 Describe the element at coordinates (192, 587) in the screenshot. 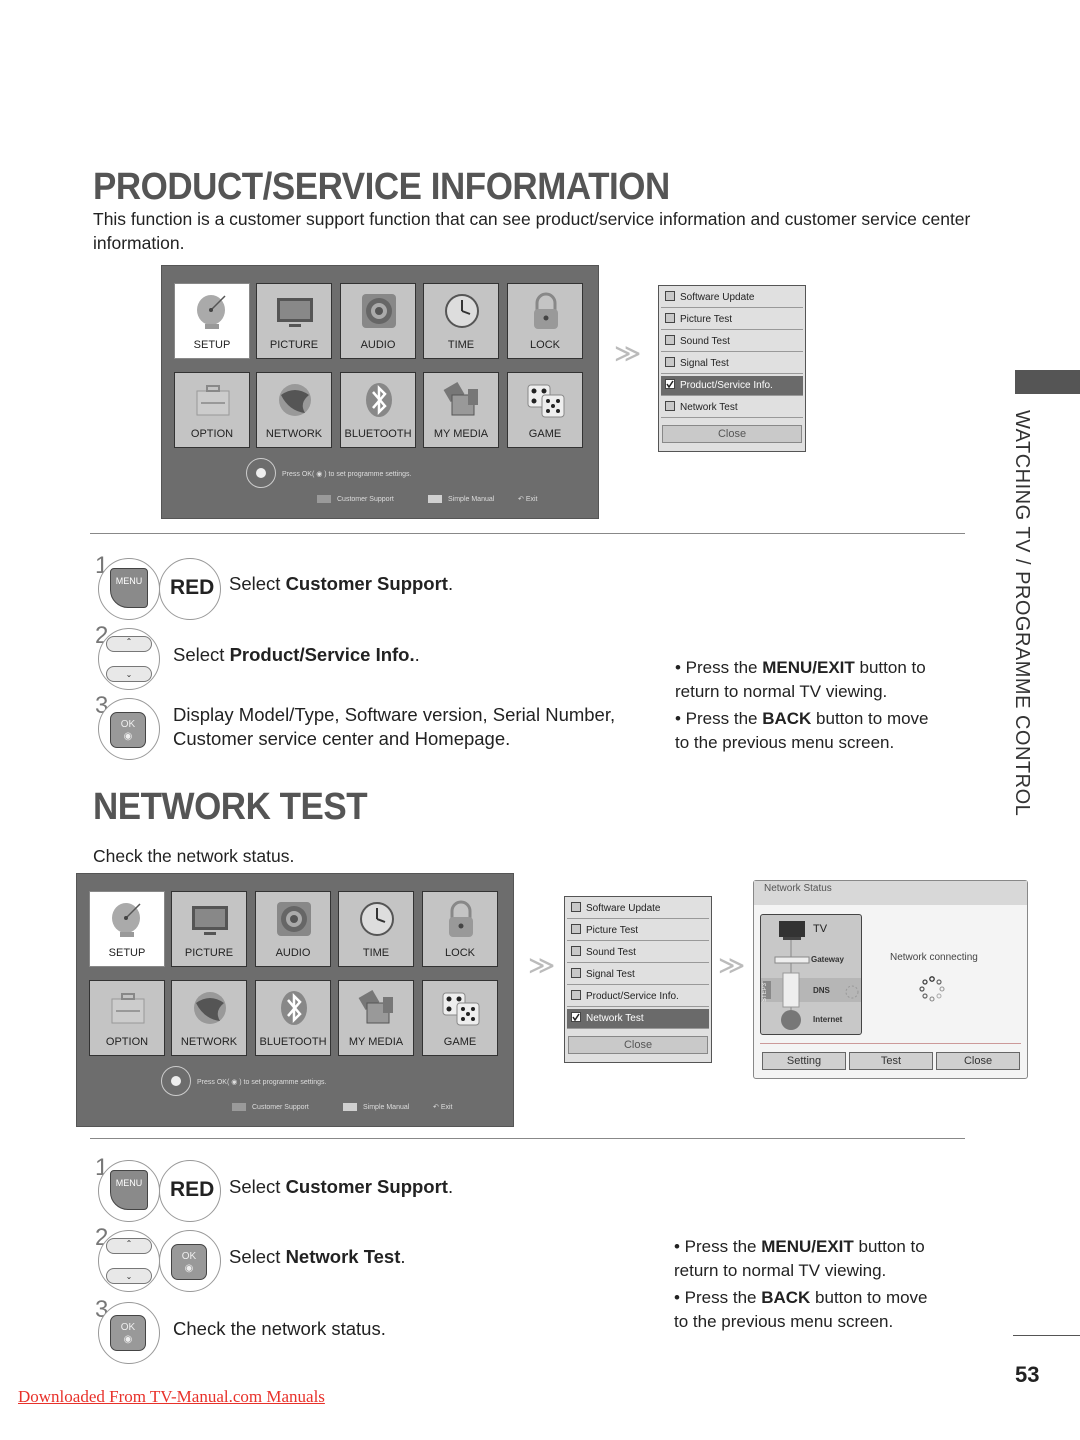

I see `red-button-icon: RED` at that location.